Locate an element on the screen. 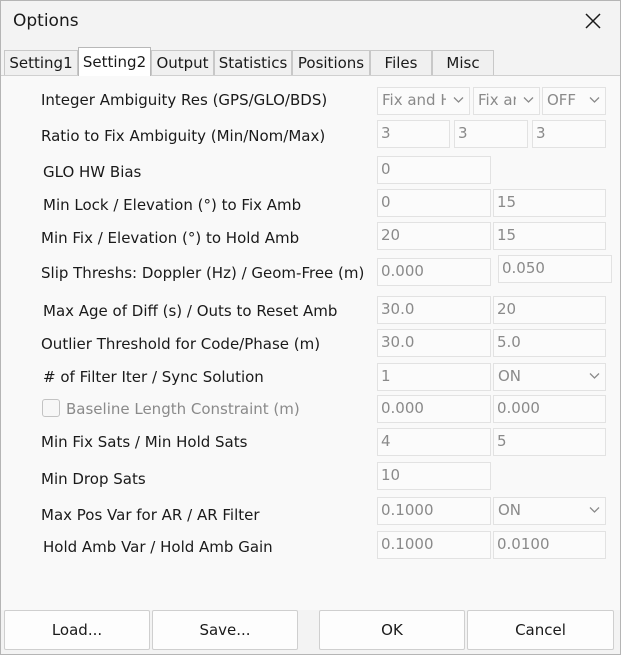  max-pos-var-label: Max Pos Var for AR / AR Filter is located at coordinates (150, 515).